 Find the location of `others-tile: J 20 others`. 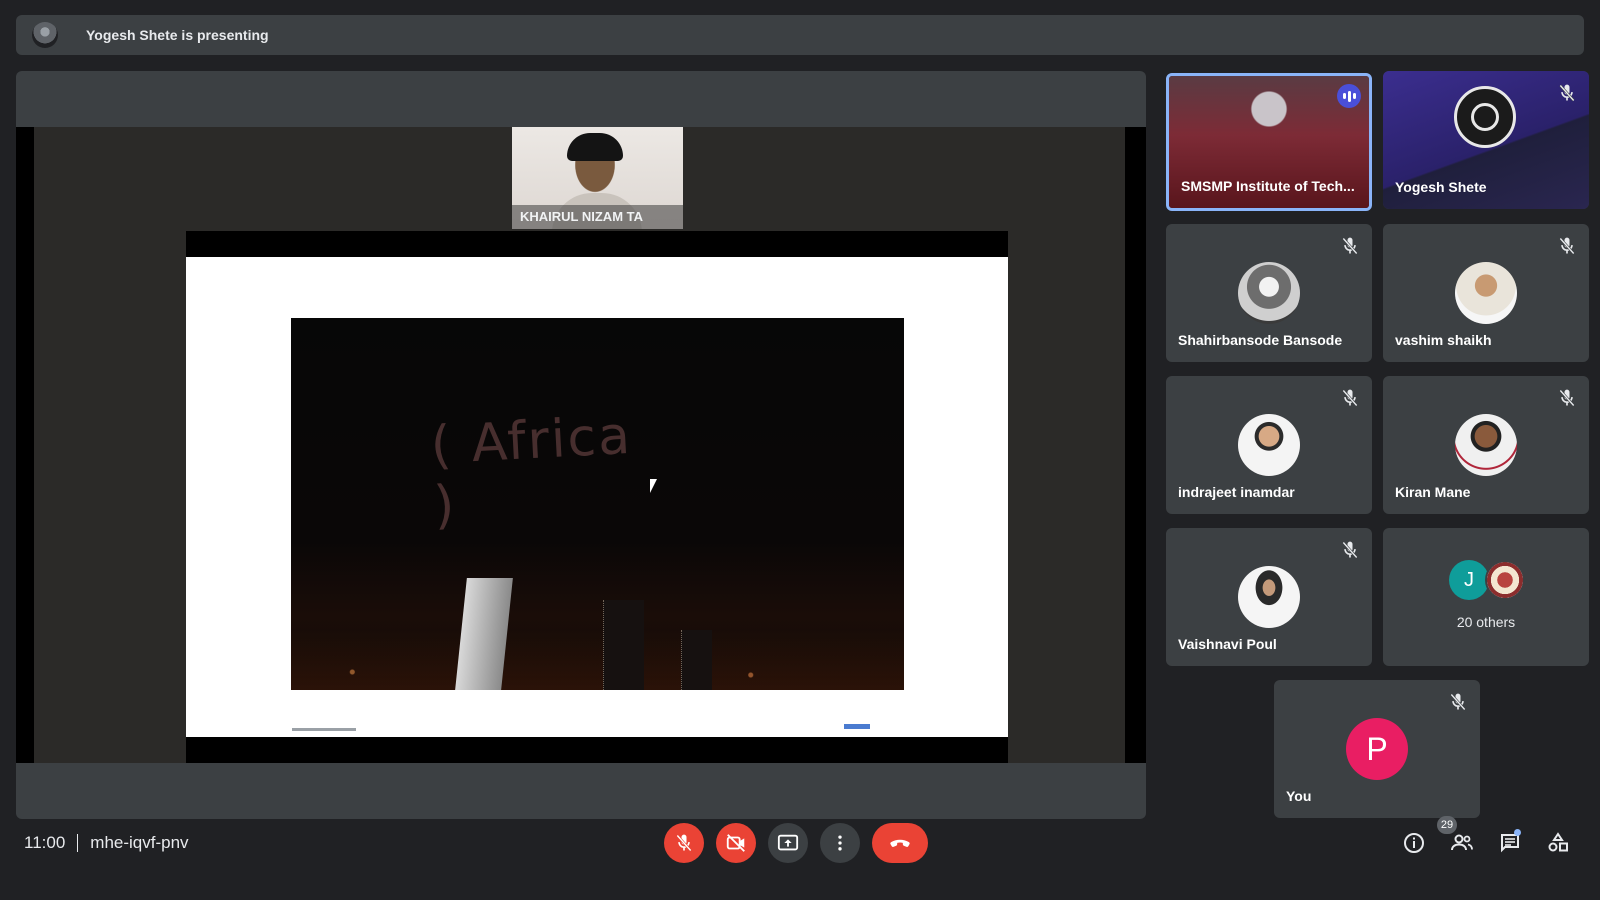

others-tile: J 20 others is located at coordinates (1486, 597).